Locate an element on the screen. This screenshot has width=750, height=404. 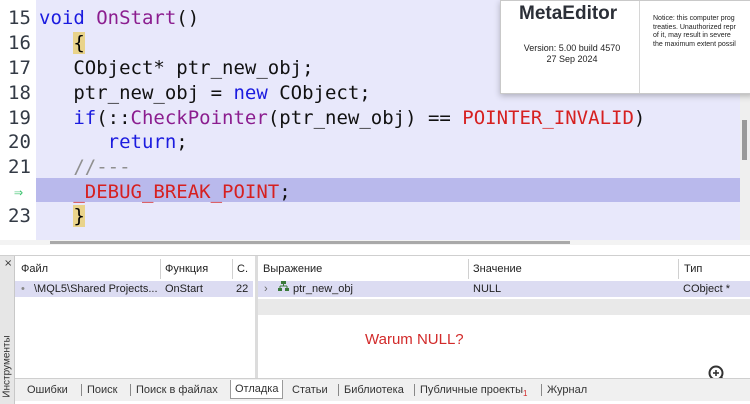
code-text: CObject* ptr_new_obj; is located at coordinates (176, 68).